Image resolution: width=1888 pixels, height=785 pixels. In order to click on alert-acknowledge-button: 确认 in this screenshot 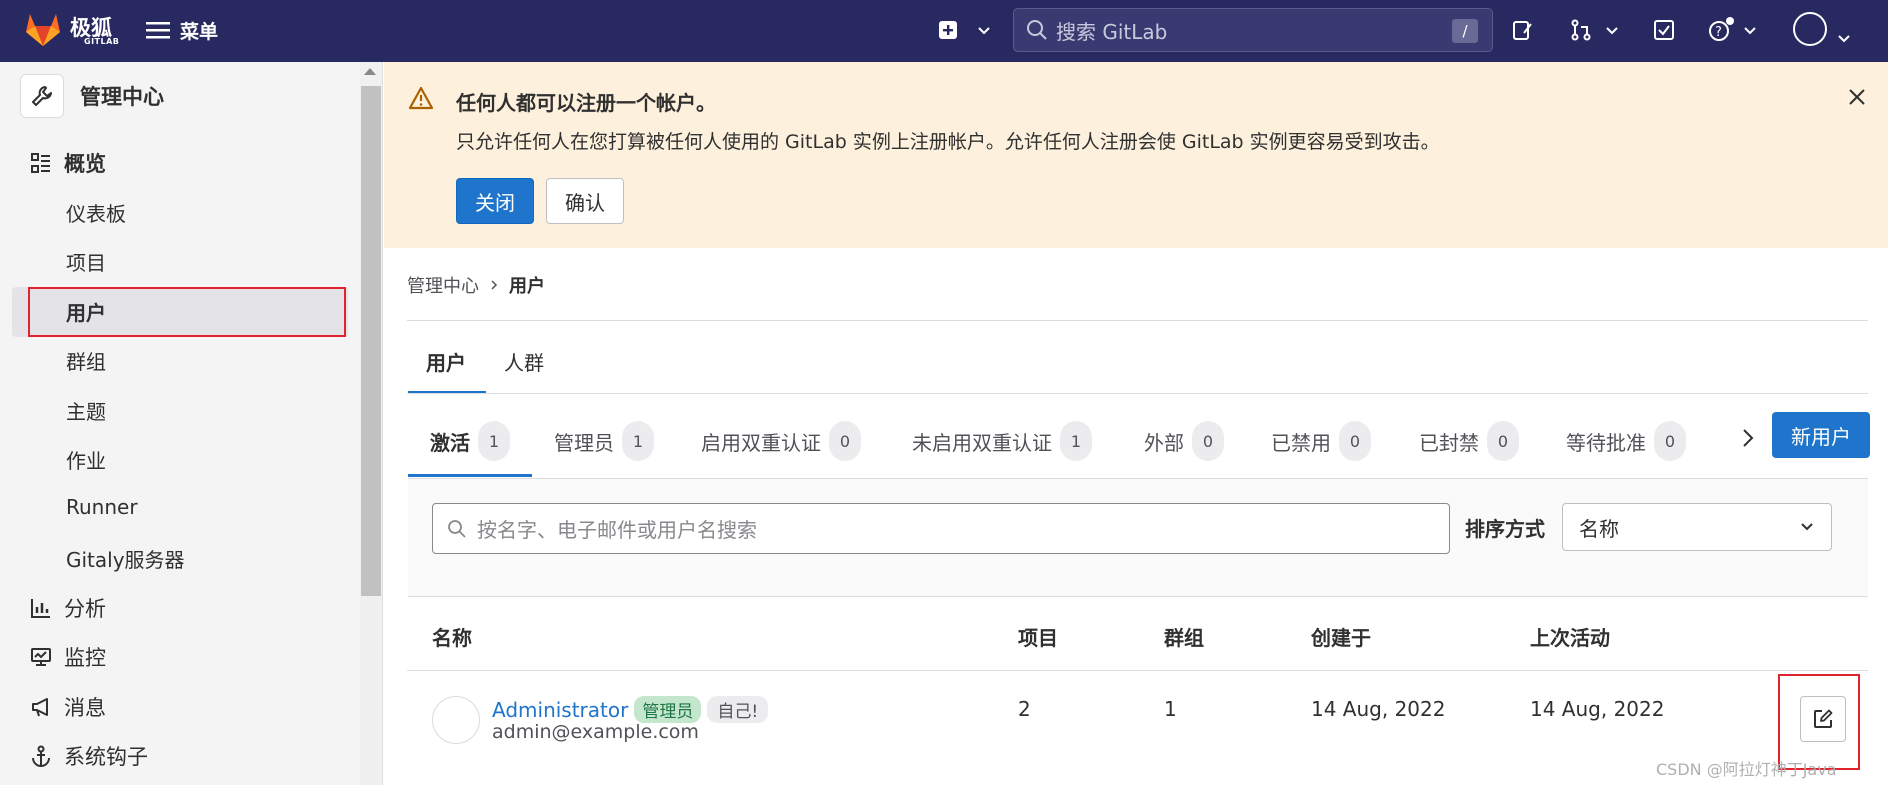, I will do `click(585, 201)`.